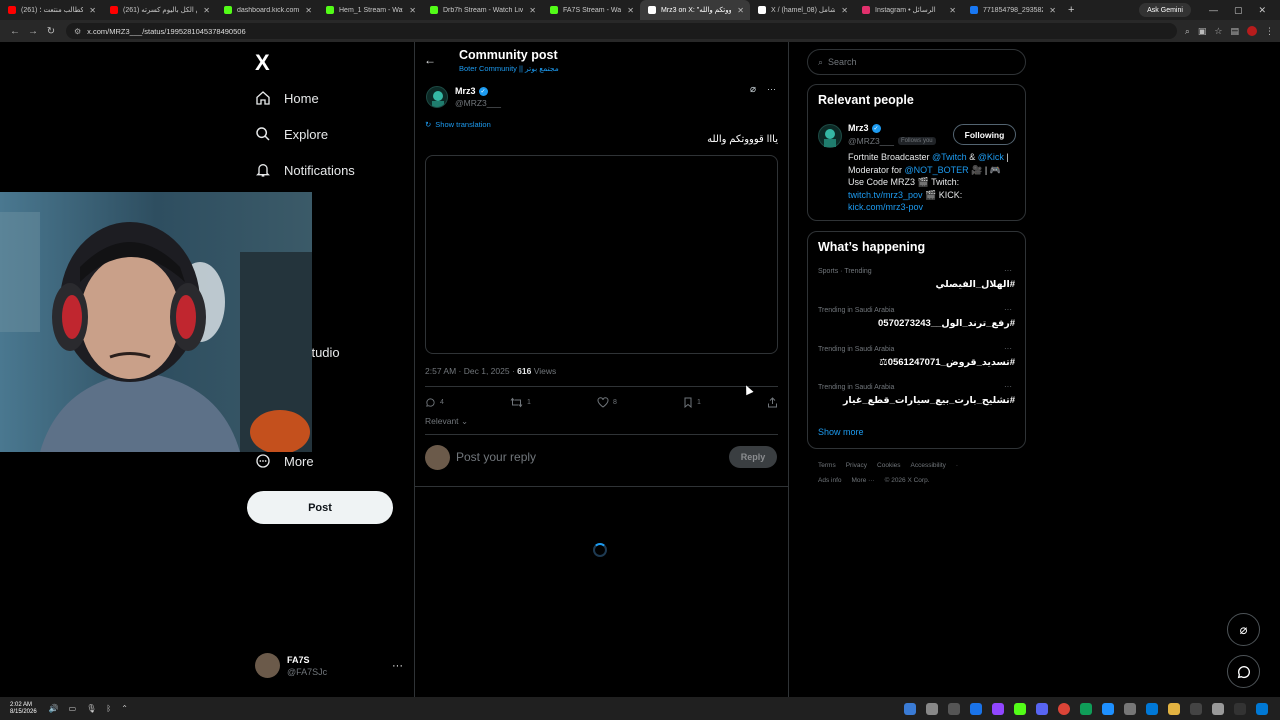 Image resolution: width=1280 pixels, height=720 pixels. I want to click on author-name-row: Mrz3 ✓, so click(471, 91).